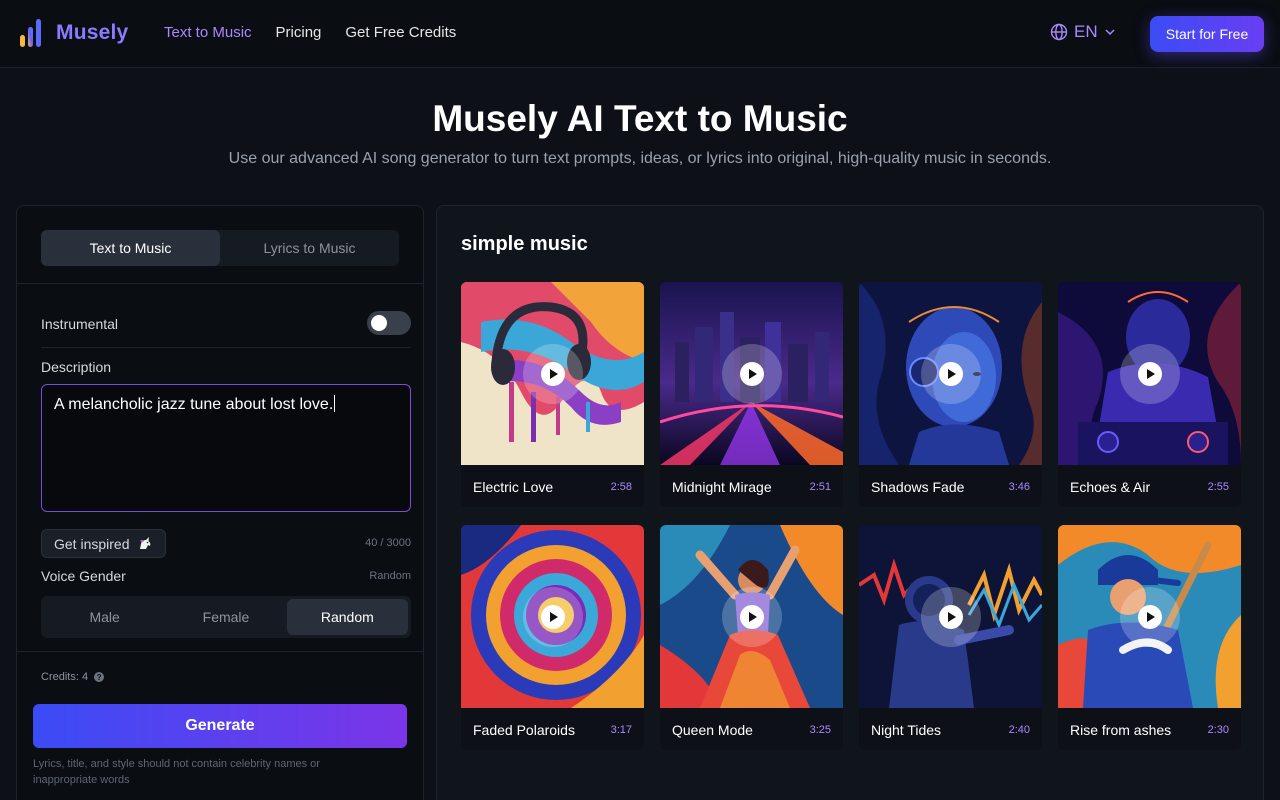 Image resolution: width=1280 pixels, height=800 pixels. Describe the element at coordinates (621, 730) in the screenshot. I see `track-duration: 3:17` at that location.